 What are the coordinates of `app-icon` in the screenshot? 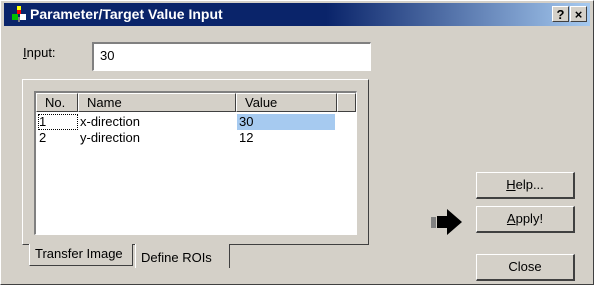 It's located at (19, 14).